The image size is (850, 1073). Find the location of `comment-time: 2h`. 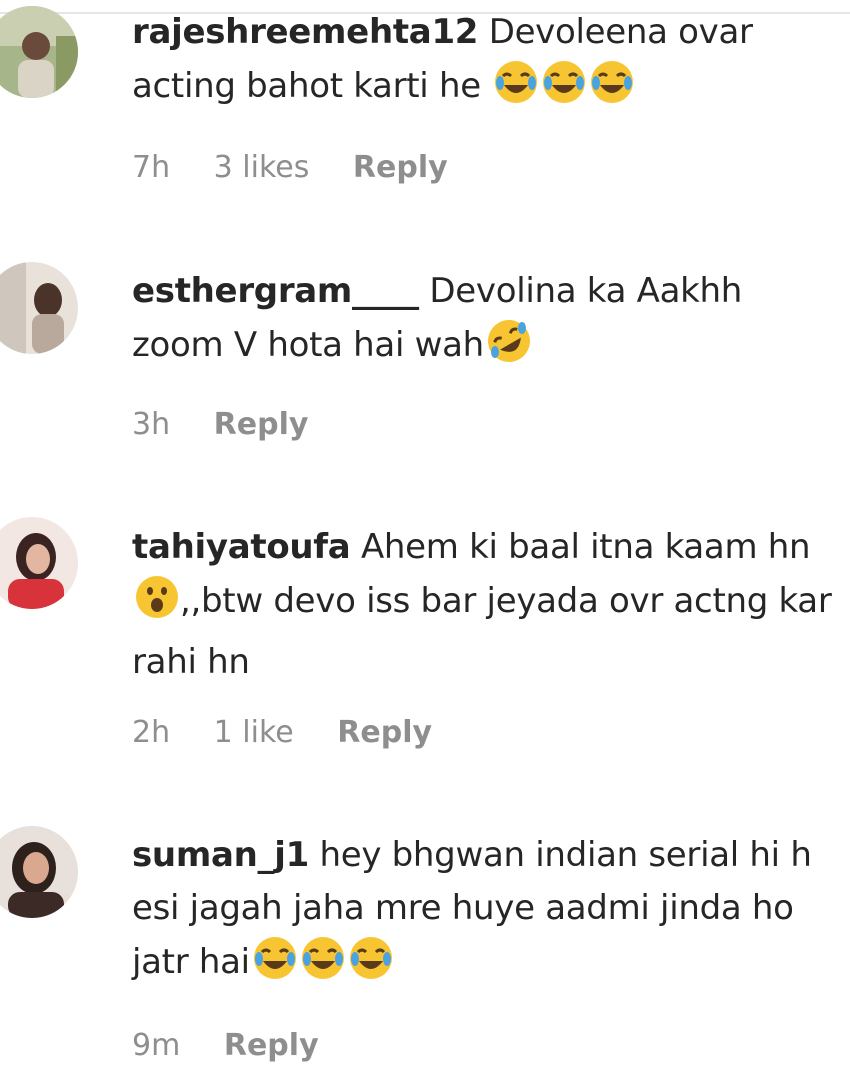

comment-time: 2h is located at coordinates (151, 732).